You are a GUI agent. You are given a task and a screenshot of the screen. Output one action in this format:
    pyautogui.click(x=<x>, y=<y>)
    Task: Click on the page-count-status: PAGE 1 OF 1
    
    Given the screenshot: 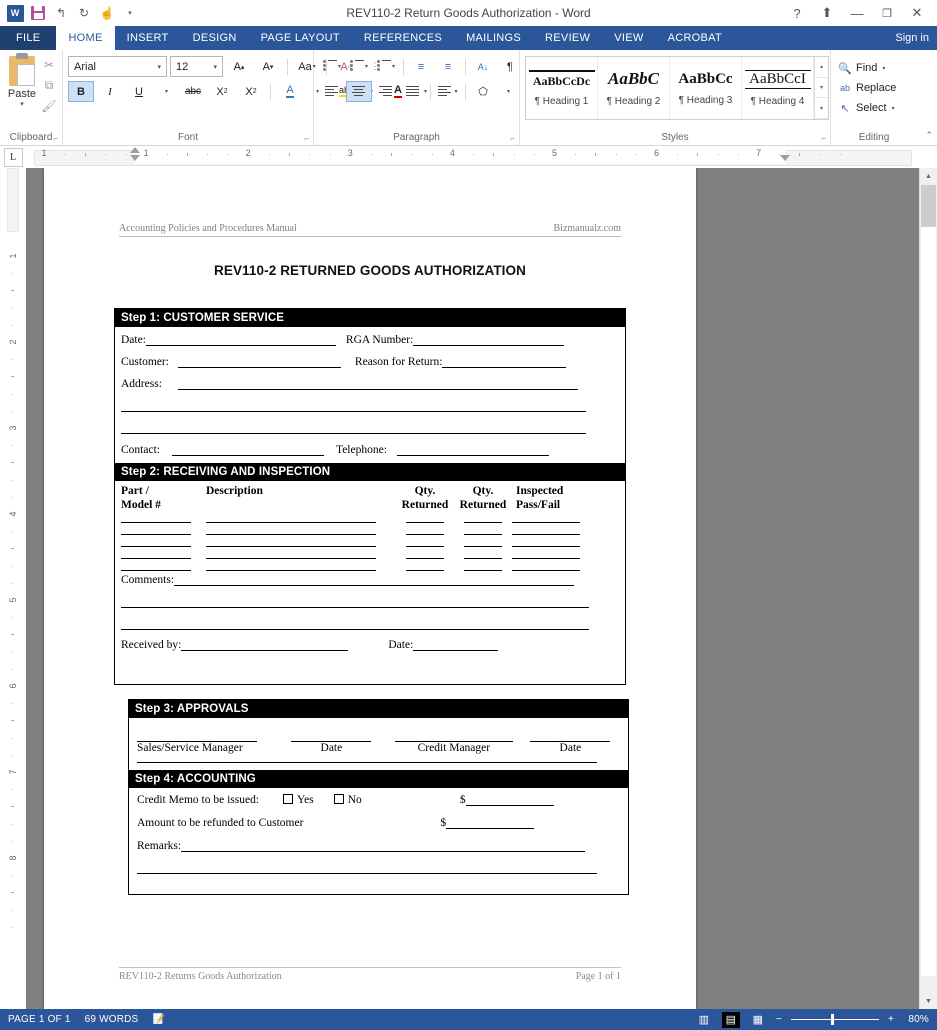 What is the action you would take?
    pyautogui.click(x=39, y=1019)
    